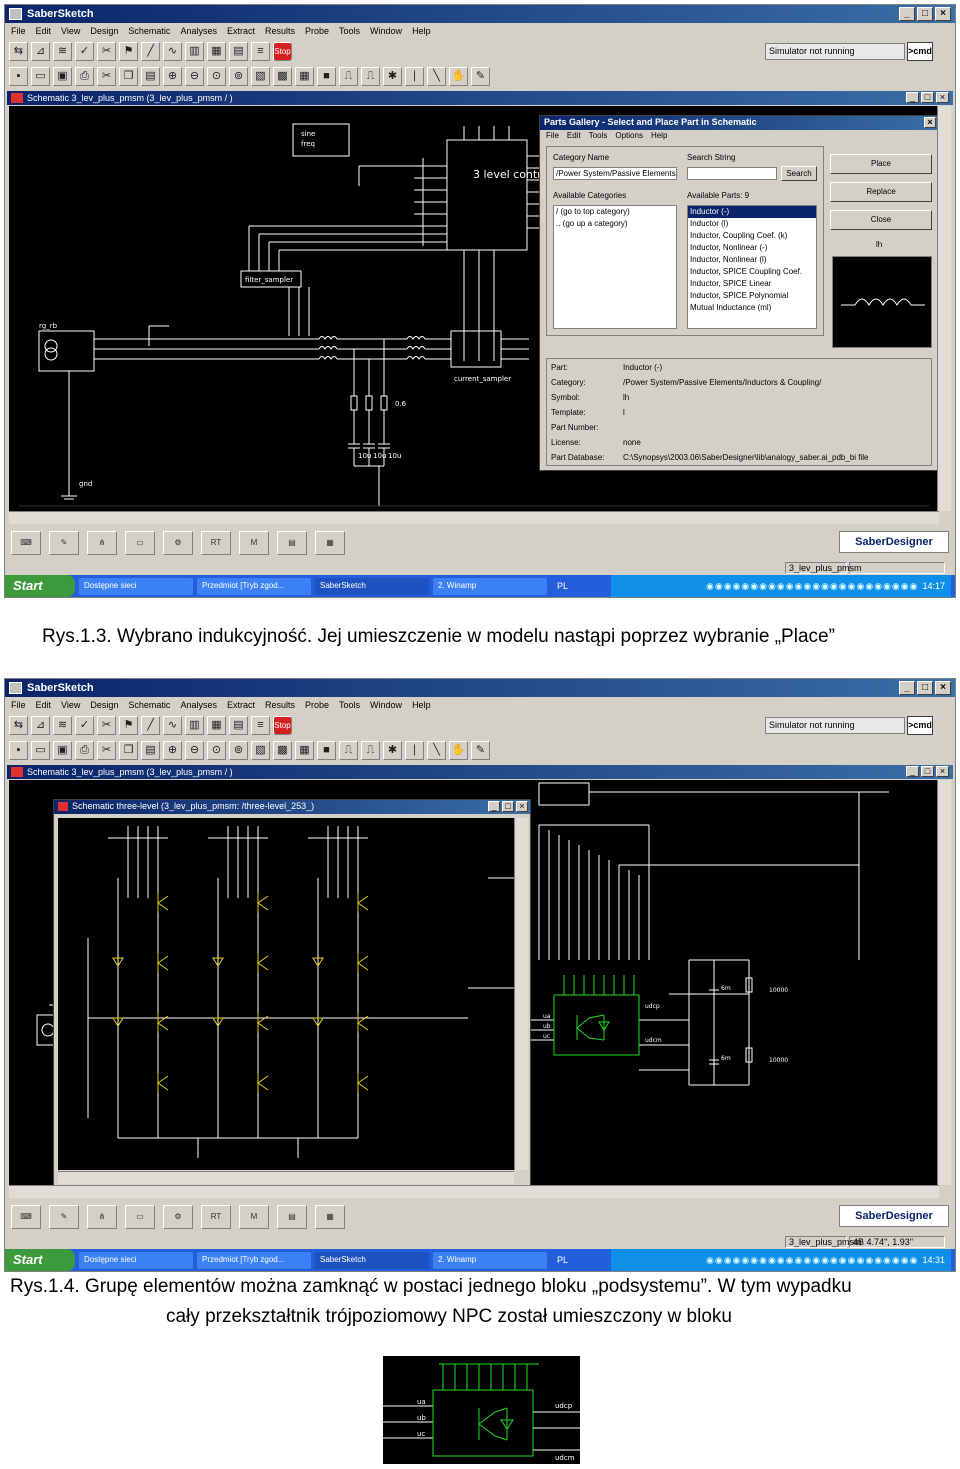  I want to click on search-button: Search, so click(799, 173).